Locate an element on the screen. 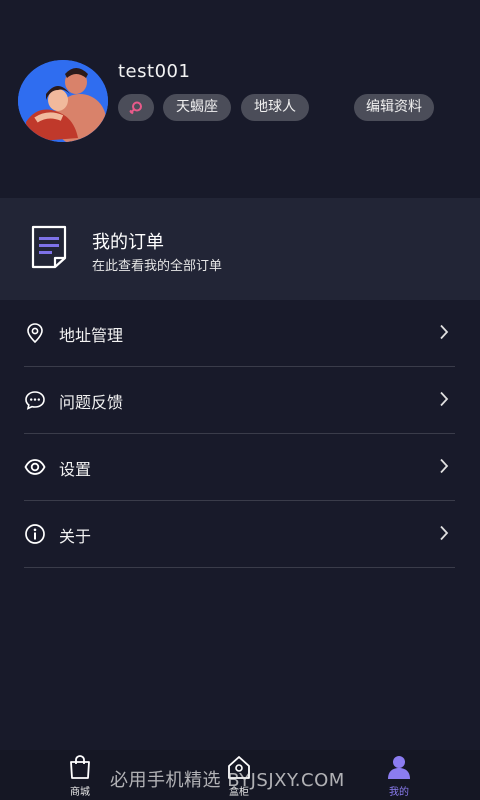  gender-tag is located at coordinates (136, 107).